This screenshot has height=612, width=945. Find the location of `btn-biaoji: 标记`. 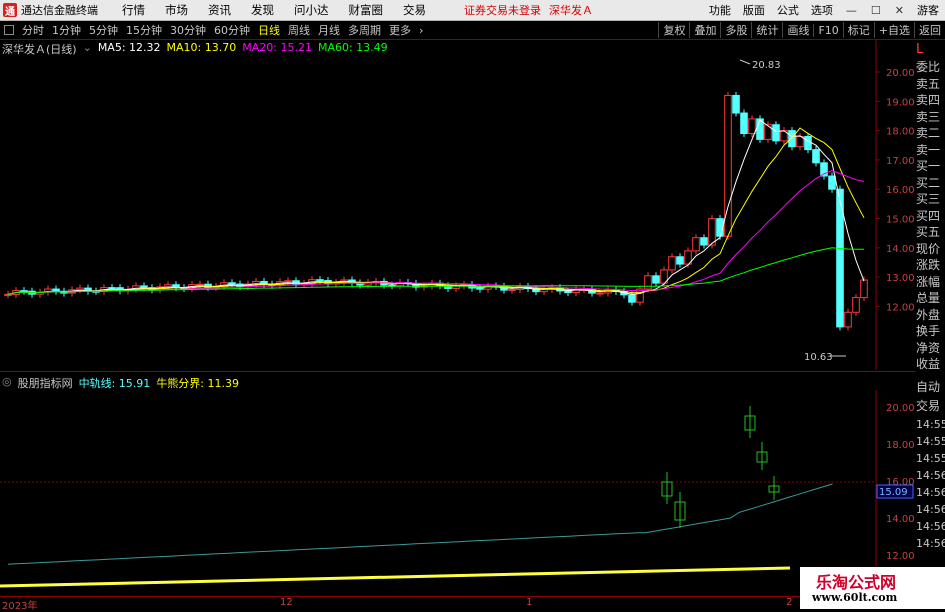

btn-biaoji: 标记 is located at coordinates (858, 30).